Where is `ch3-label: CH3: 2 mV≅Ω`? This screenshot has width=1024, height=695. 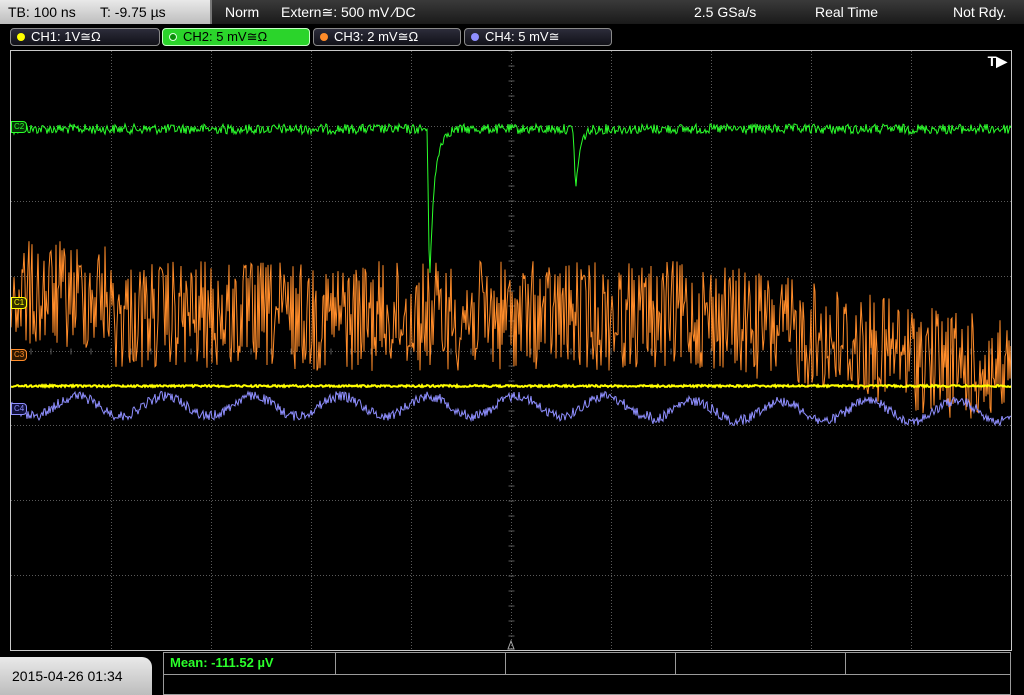 ch3-label: CH3: 2 mV≅Ω is located at coordinates (376, 36).